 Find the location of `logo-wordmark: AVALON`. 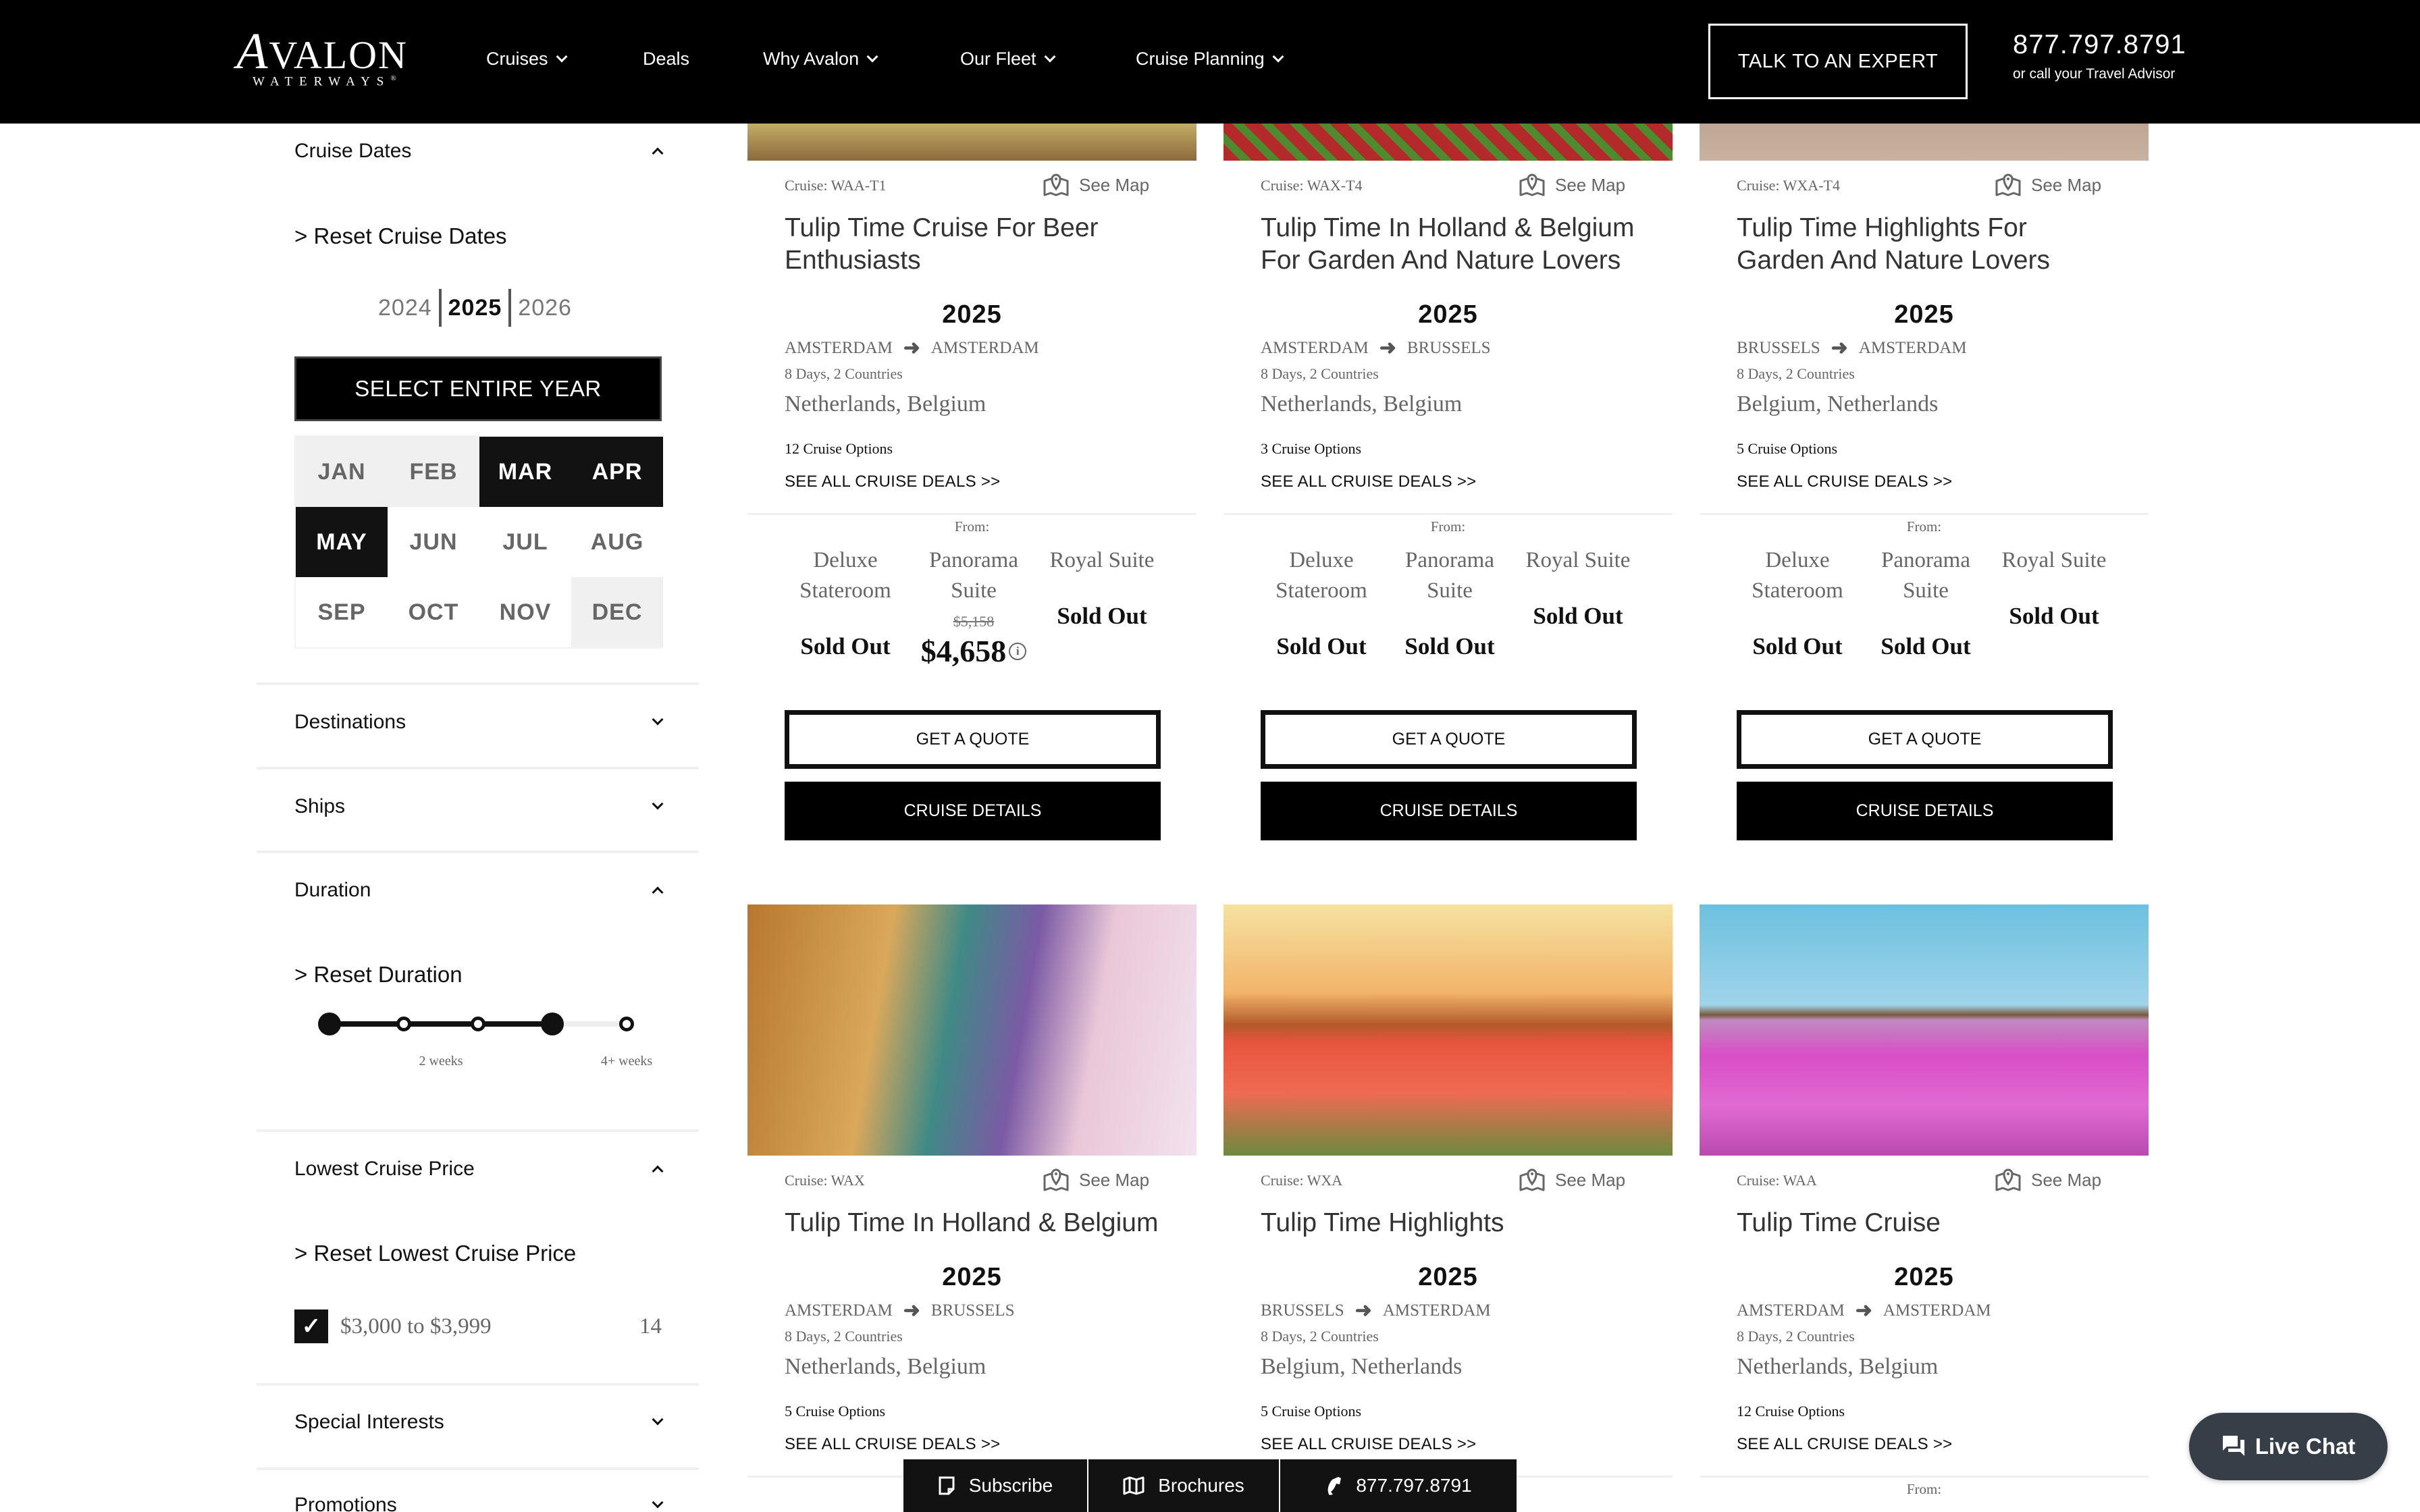

logo-wordmark: AVALON is located at coordinates (322, 51).